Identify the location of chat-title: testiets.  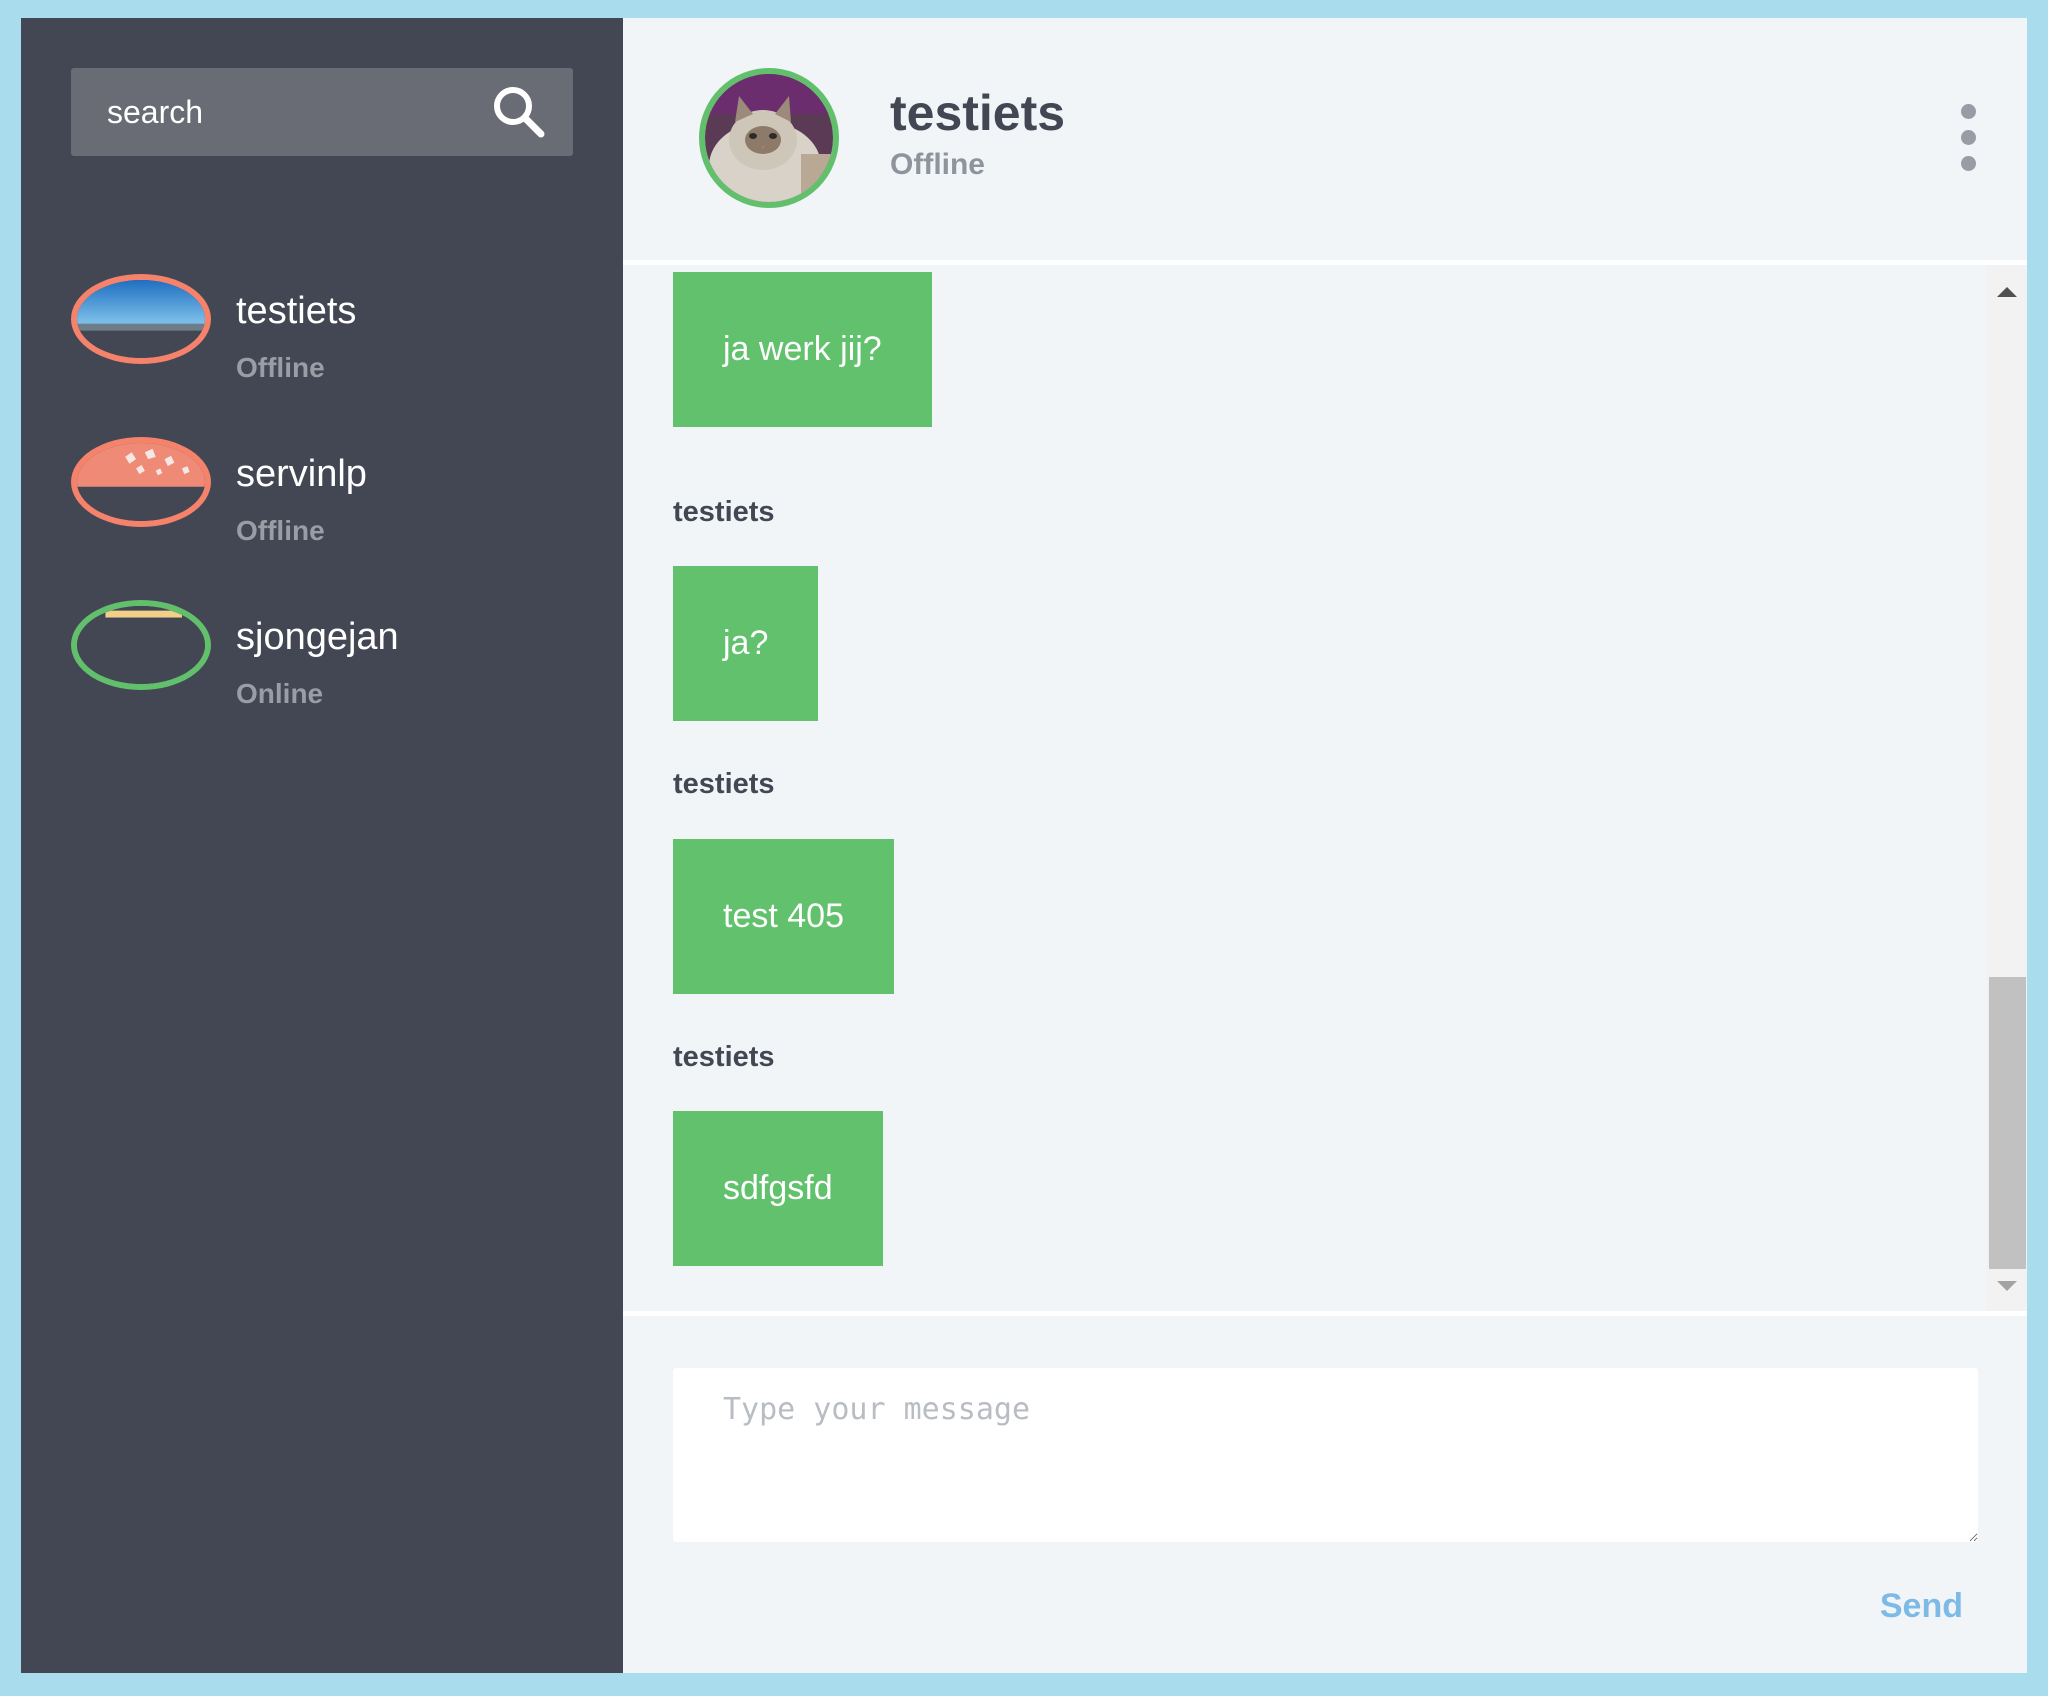
(978, 113).